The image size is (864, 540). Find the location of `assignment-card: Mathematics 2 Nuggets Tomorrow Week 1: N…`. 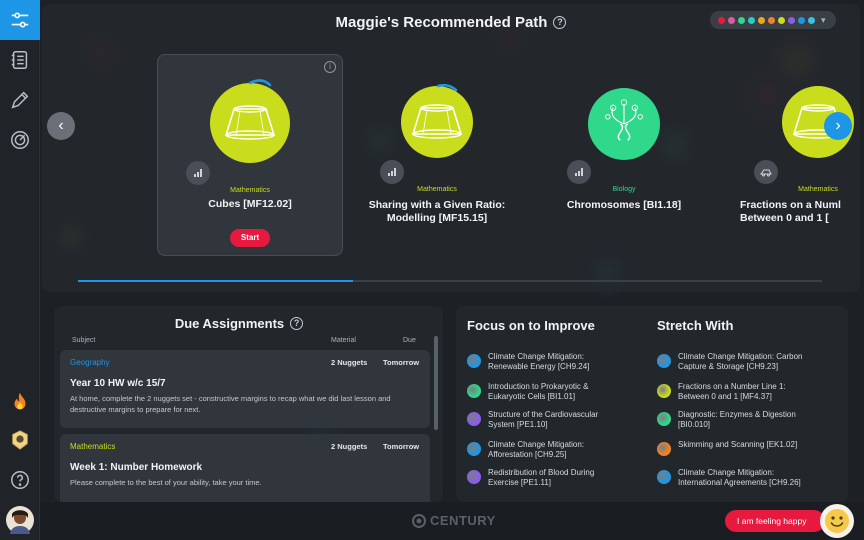

assignment-card: Mathematics 2 Nuggets Tomorrow Week 1: N… is located at coordinates (245, 468).